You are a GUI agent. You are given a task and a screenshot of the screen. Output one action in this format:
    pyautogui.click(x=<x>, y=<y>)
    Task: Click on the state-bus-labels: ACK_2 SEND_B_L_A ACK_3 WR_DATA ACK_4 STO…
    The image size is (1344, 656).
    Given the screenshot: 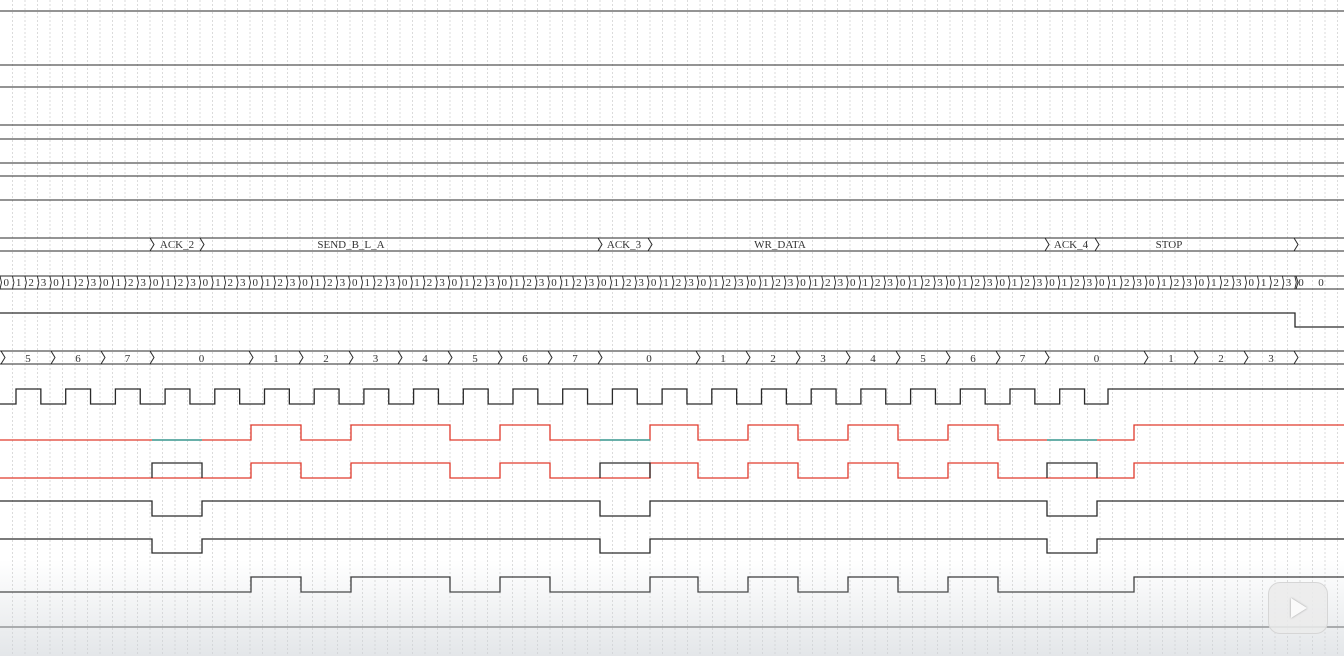 What is the action you would take?
    pyautogui.click(x=671, y=245)
    